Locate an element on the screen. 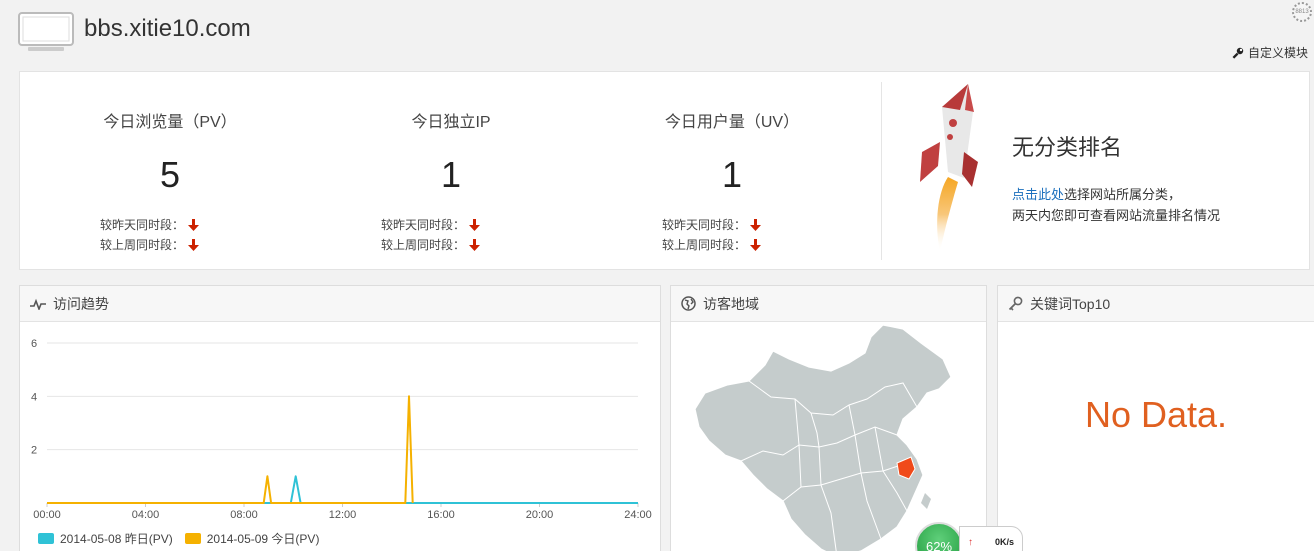  ranking-title: 无分类排名 is located at coordinates (1067, 147).